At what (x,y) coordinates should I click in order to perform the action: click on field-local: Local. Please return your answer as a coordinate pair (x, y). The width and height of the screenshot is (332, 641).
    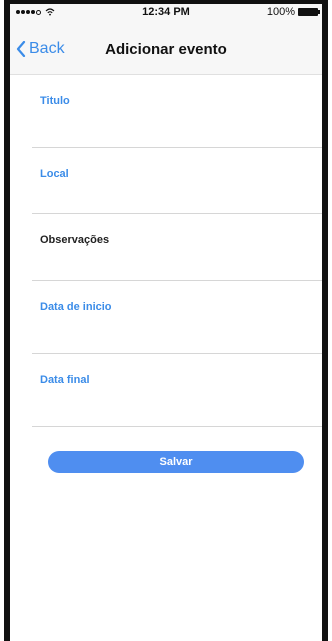
    Looking at the image, I should click on (177, 181).